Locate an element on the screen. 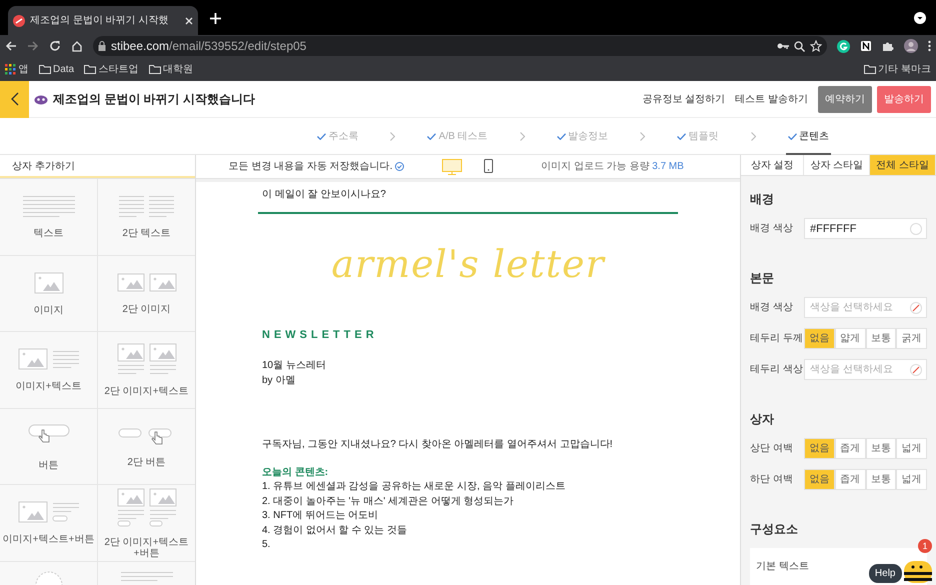 The image size is (936, 585). content-block-tile: 이미지+텍스트 is located at coordinates (49, 370).